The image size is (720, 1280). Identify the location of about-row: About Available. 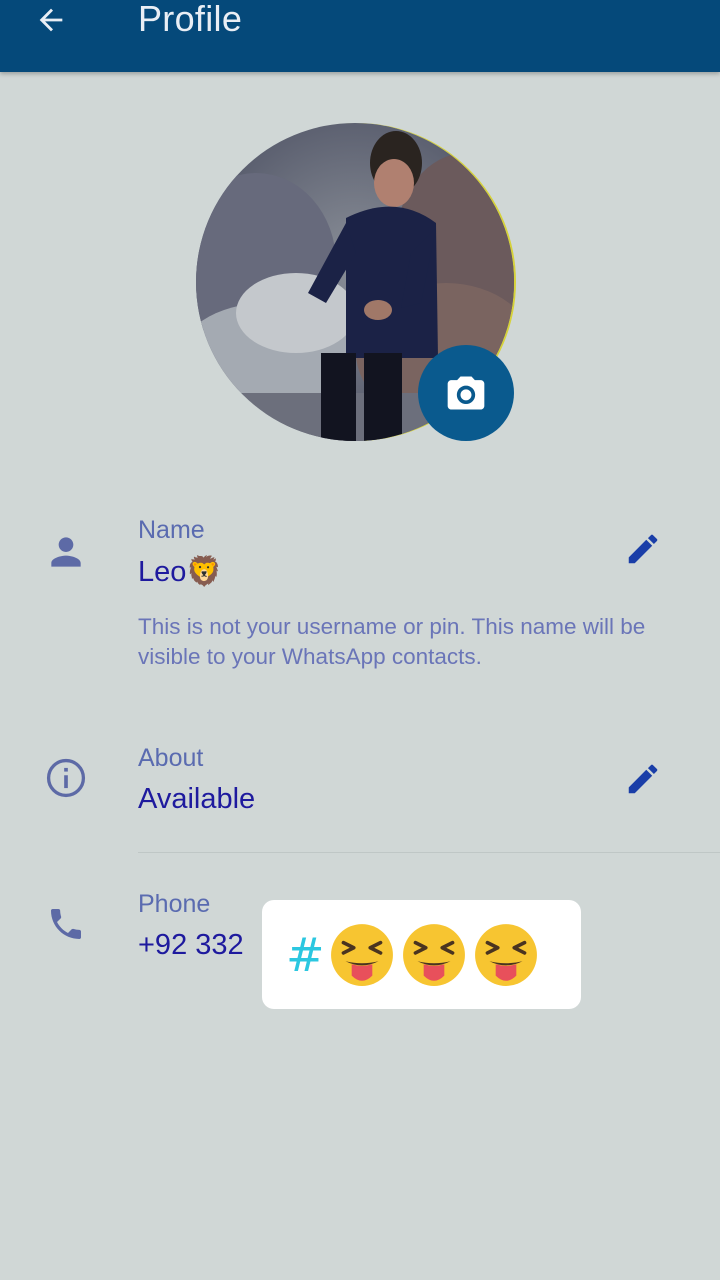
(360, 785).